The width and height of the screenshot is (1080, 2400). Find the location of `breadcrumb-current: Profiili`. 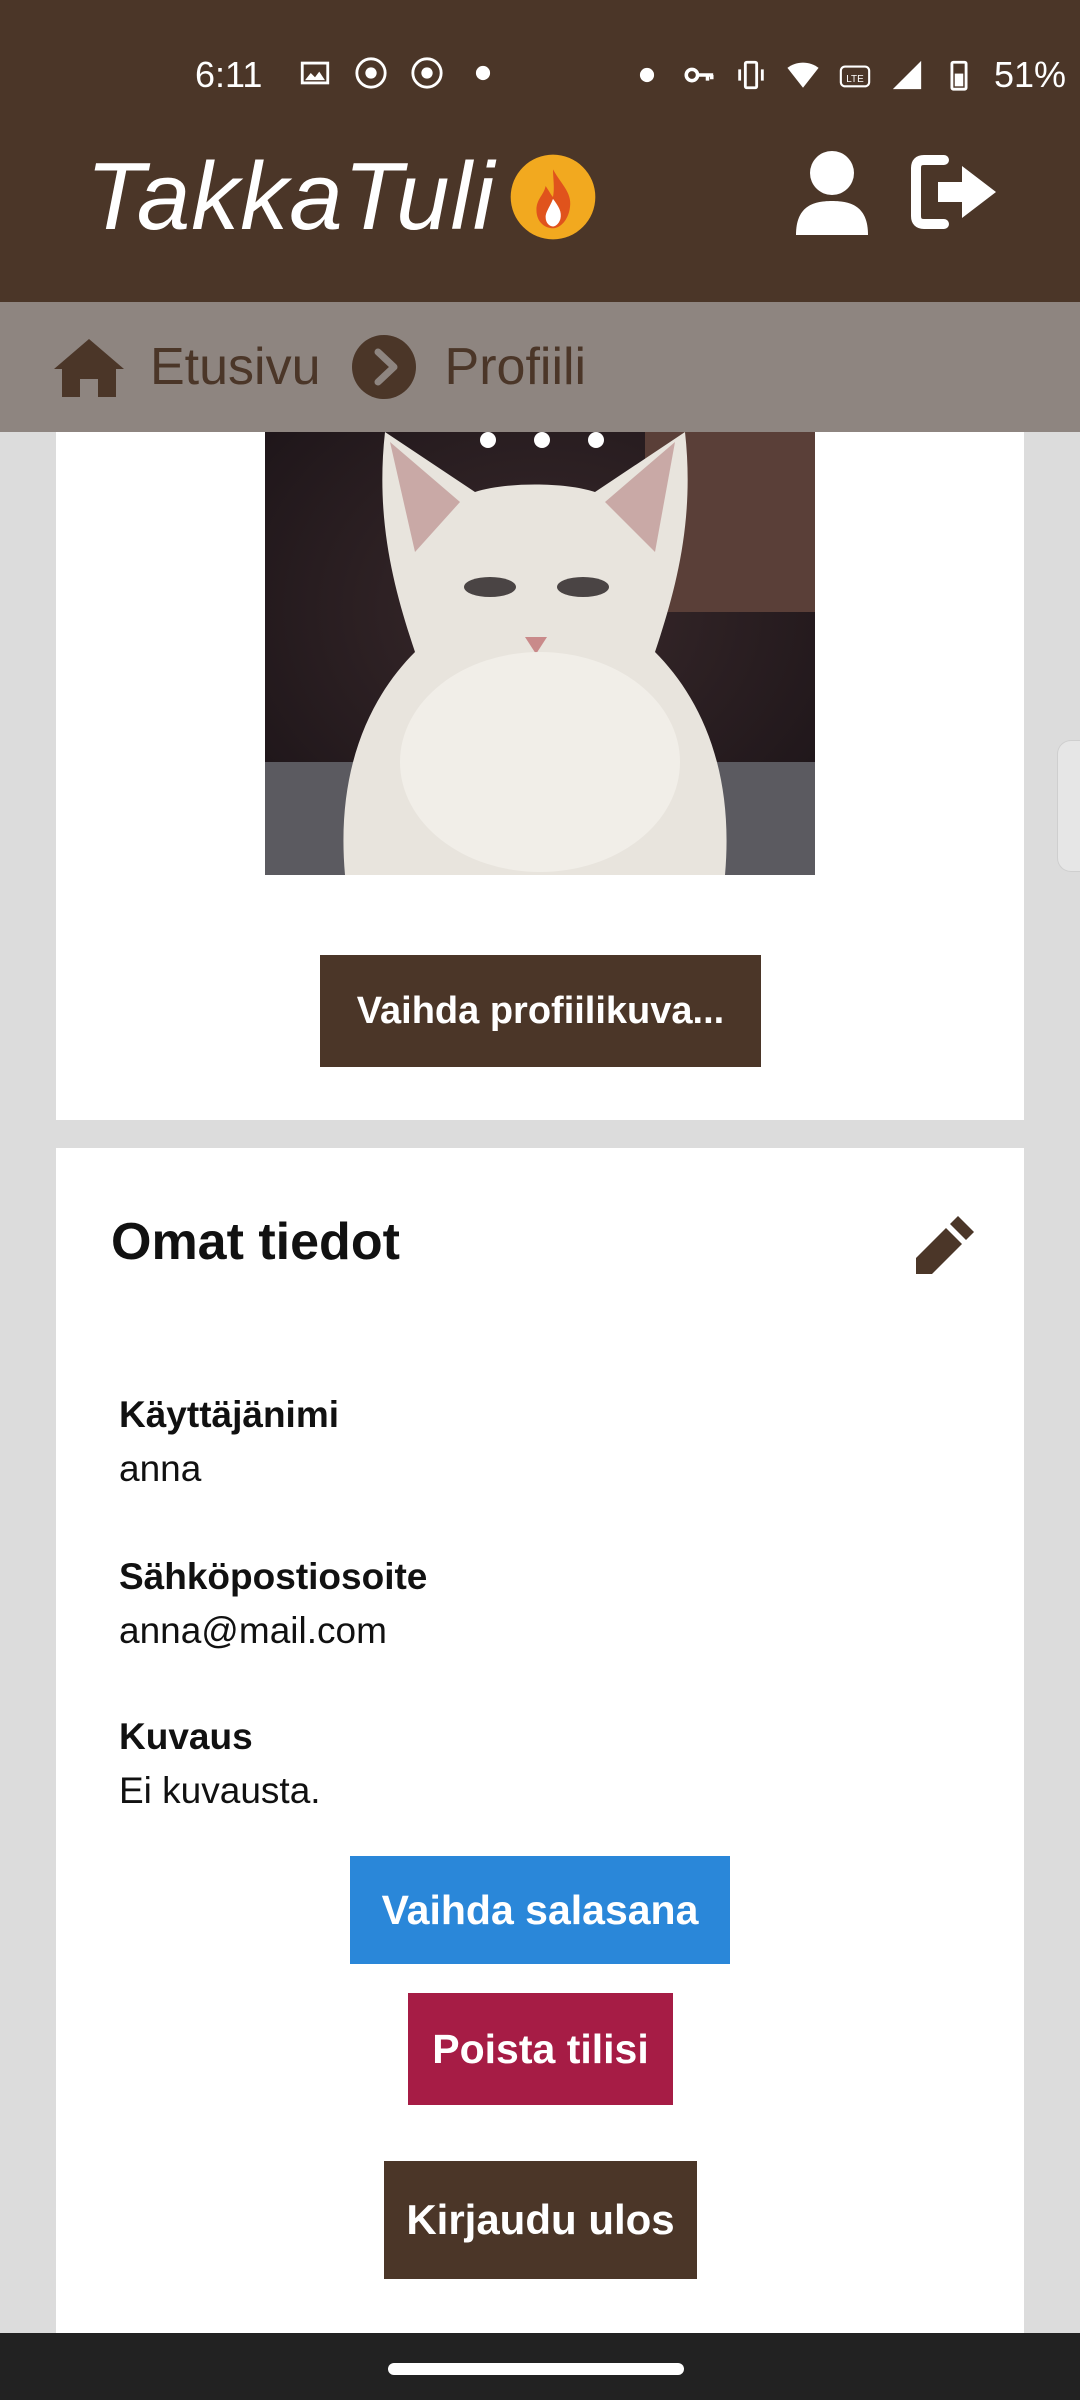

breadcrumb-current: Profiili is located at coordinates (515, 367).